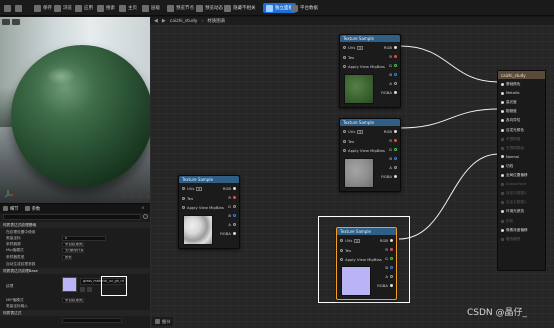  What do you see at coordinates (513, 184) in the screenshot?
I see `result-pin-row: Subsurface` at bounding box center [513, 184].